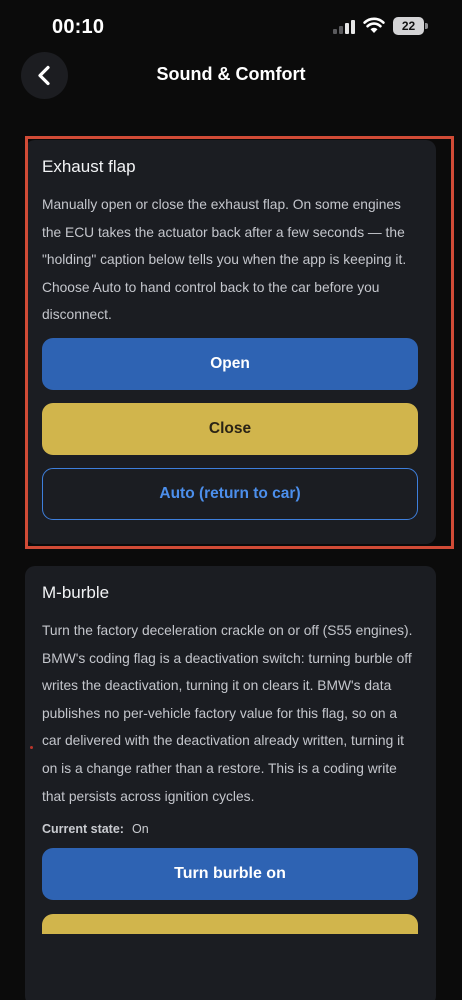 This screenshot has height=1000, width=462. I want to click on current-state-label: Current state:, so click(83, 829).